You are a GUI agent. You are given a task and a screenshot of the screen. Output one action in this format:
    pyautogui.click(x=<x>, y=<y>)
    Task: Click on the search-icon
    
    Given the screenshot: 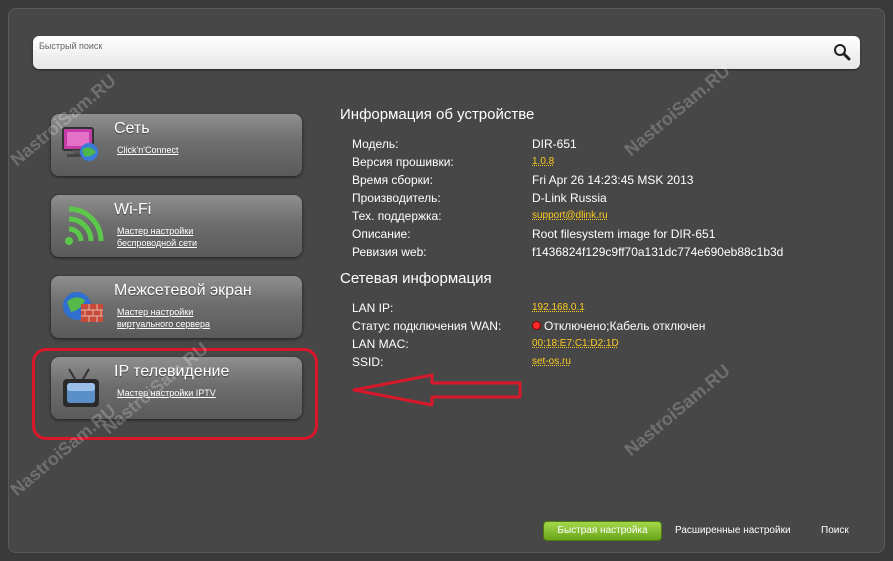 What is the action you would take?
    pyautogui.click(x=842, y=52)
    